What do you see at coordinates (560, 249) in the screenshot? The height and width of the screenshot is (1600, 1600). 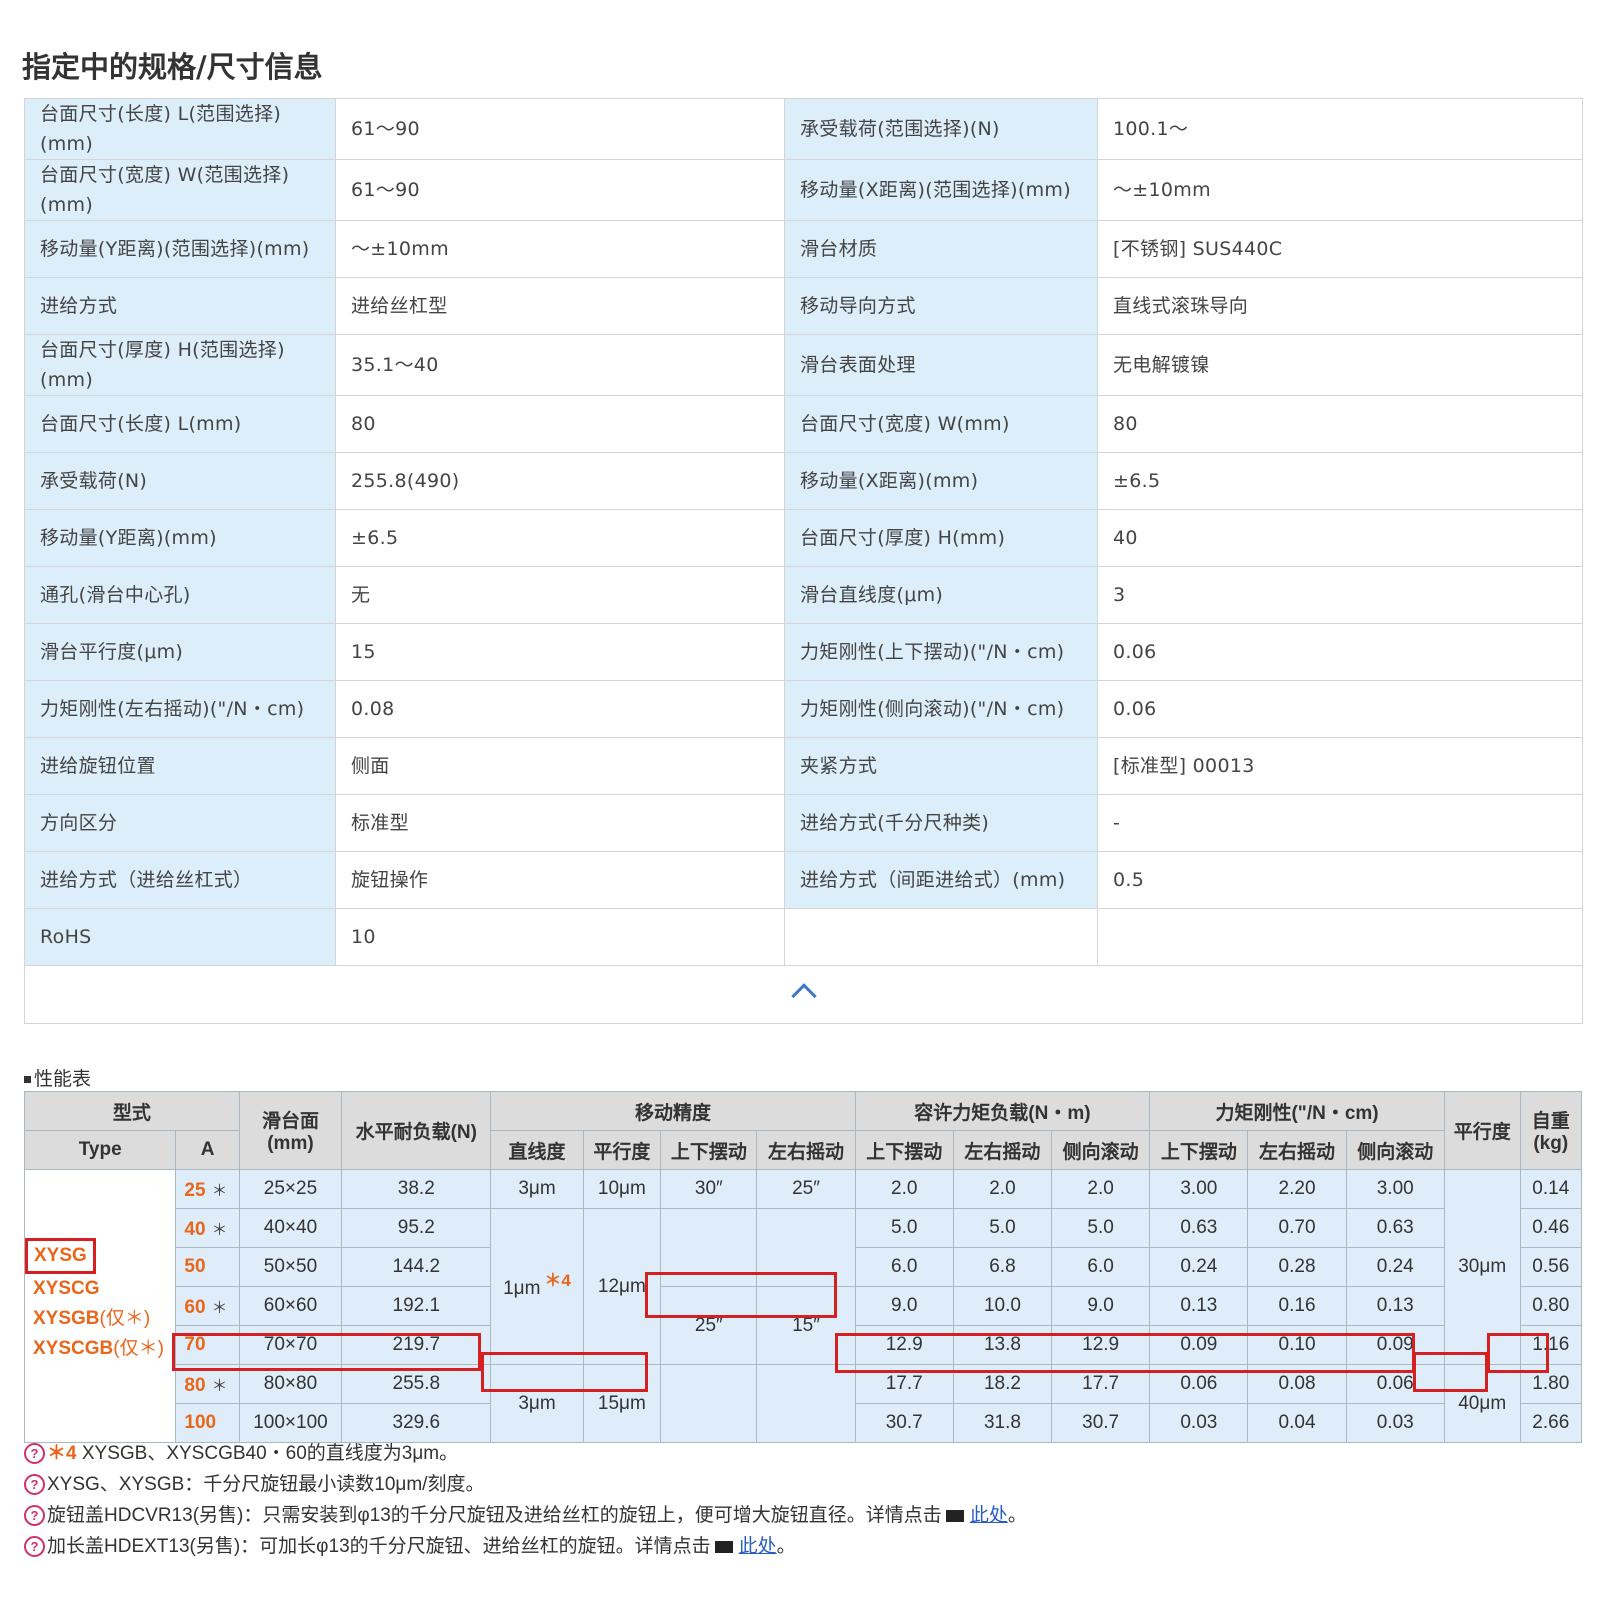 I see `spec-value: ～±10mm` at bounding box center [560, 249].